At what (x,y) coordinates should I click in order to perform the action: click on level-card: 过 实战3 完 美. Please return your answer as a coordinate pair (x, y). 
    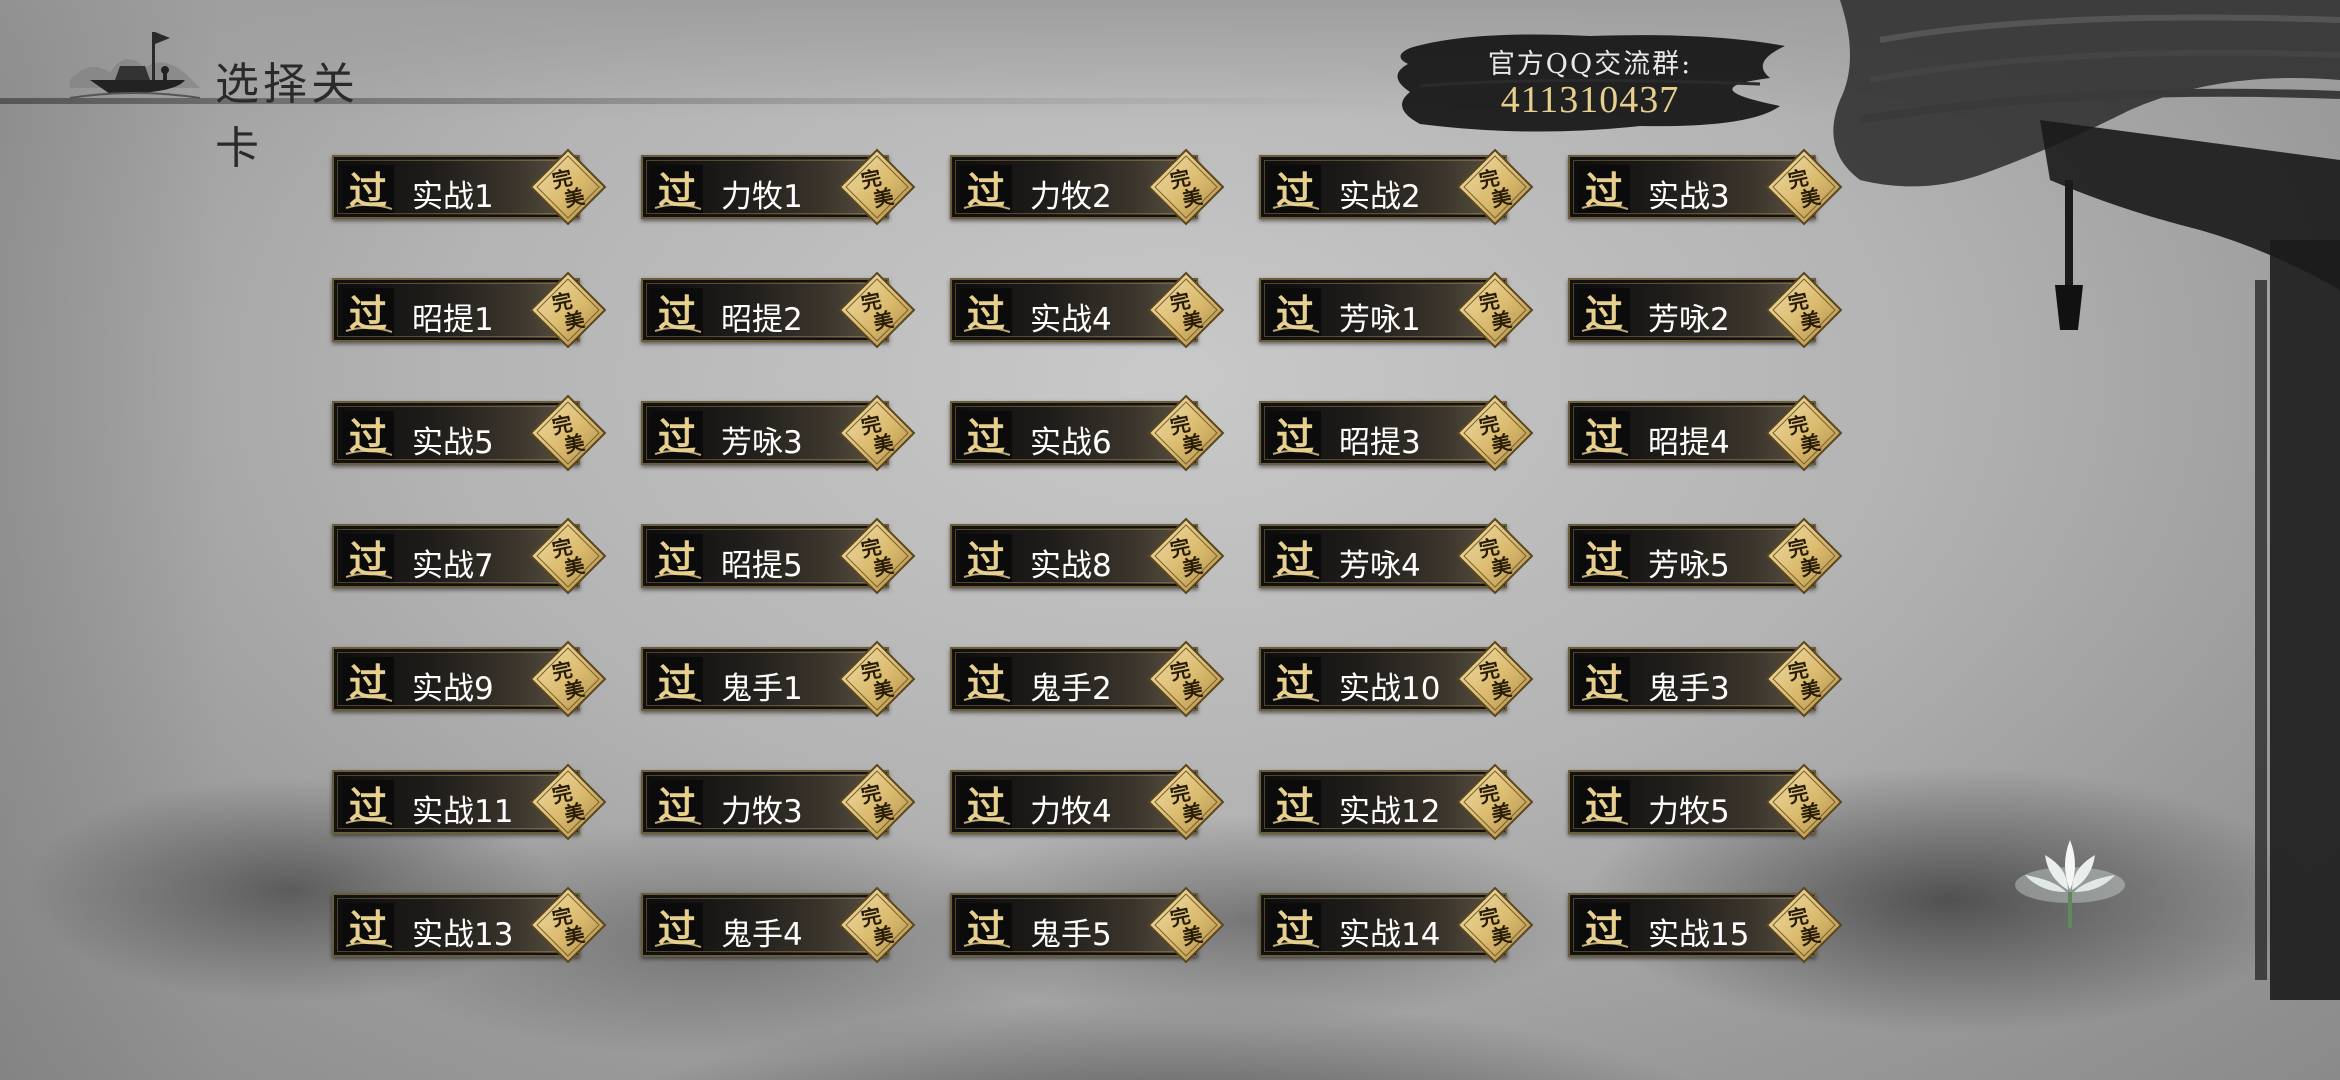
    Looking at the image, I should click on (1705, 187).